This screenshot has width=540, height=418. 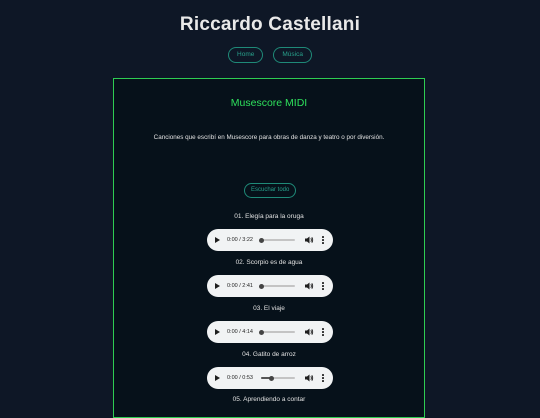 What do you see at coordinates (240, 378) in the screenshot?
I see `track-time: 0:00 / 0:53` at bounding box center [240, 378].